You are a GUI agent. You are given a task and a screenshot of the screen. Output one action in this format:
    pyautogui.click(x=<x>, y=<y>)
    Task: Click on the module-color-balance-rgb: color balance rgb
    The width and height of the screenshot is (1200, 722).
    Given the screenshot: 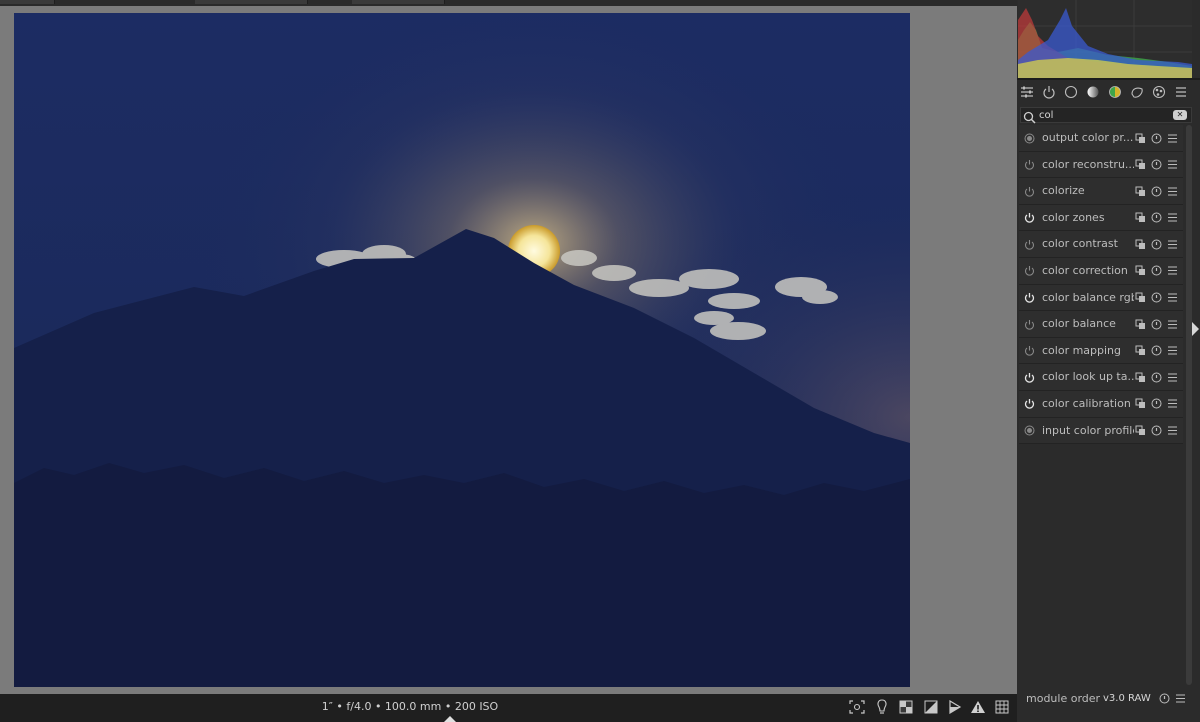 What is the action you would take?
    pyautogui.click(x=1101, y=298)
    